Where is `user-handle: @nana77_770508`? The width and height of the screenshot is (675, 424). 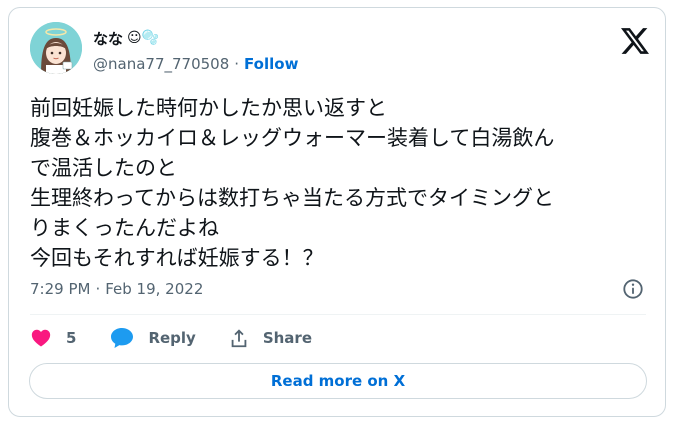
user-handle: @nana77_770508 is located at coordinates (161, 64).